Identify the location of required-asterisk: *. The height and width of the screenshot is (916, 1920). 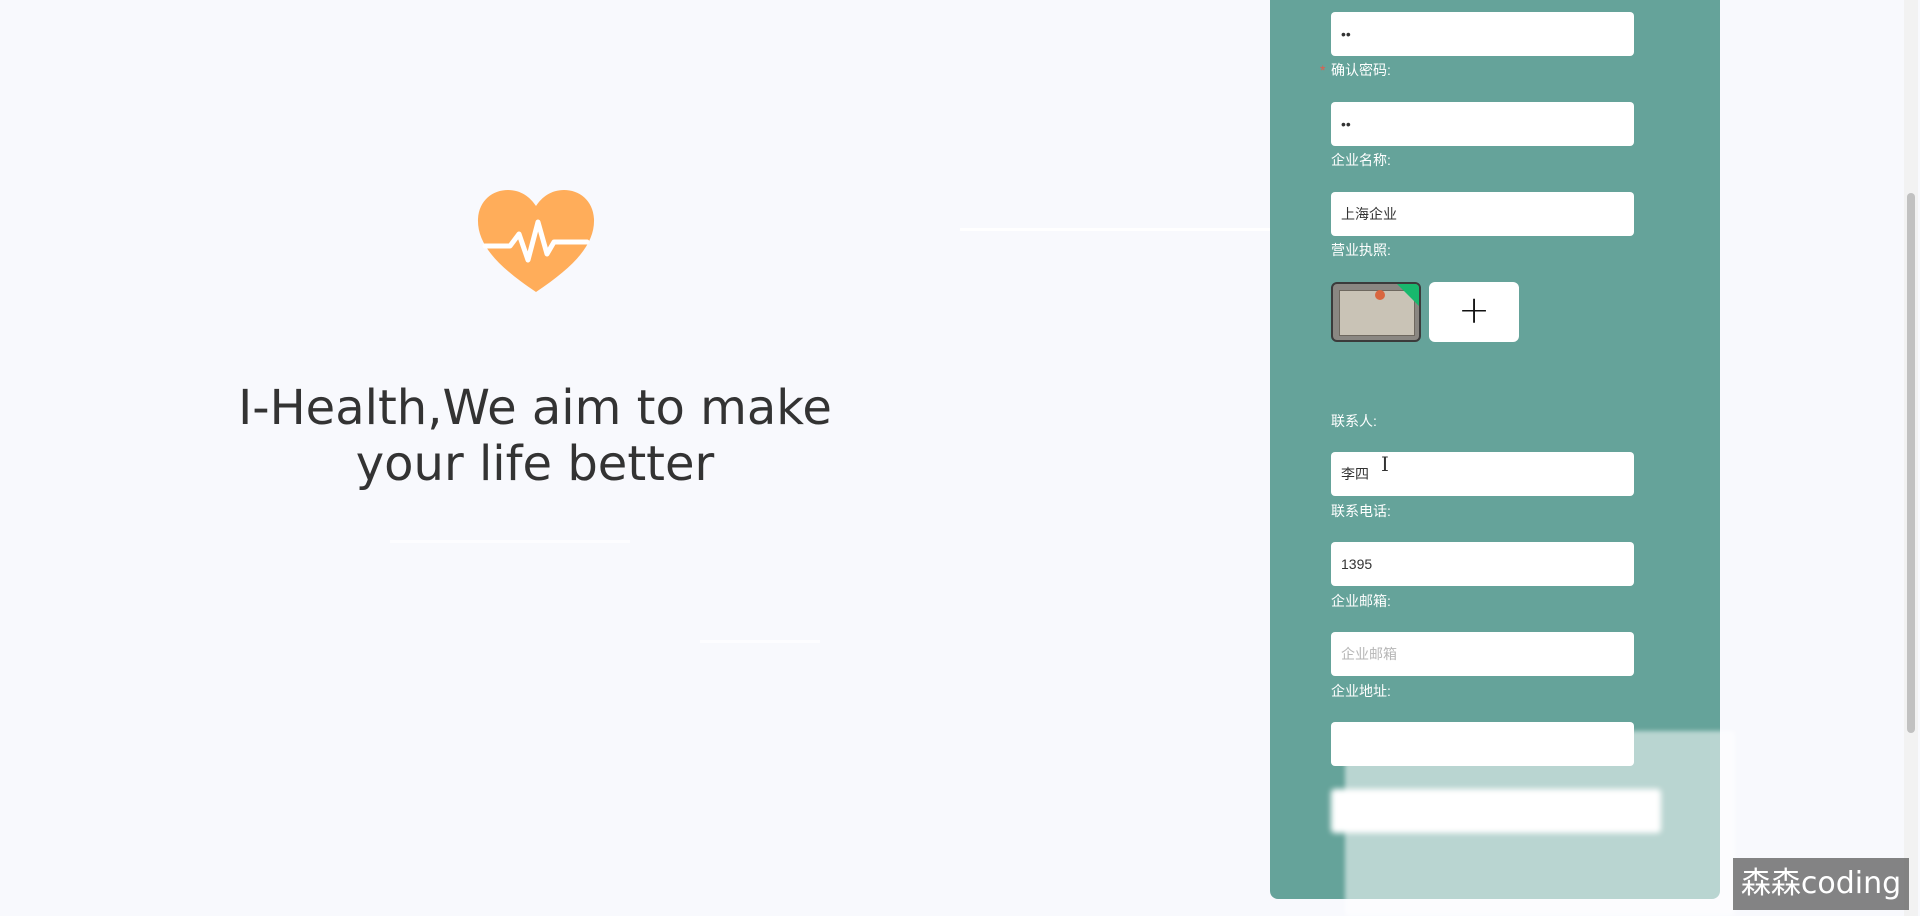
(1323, 70).